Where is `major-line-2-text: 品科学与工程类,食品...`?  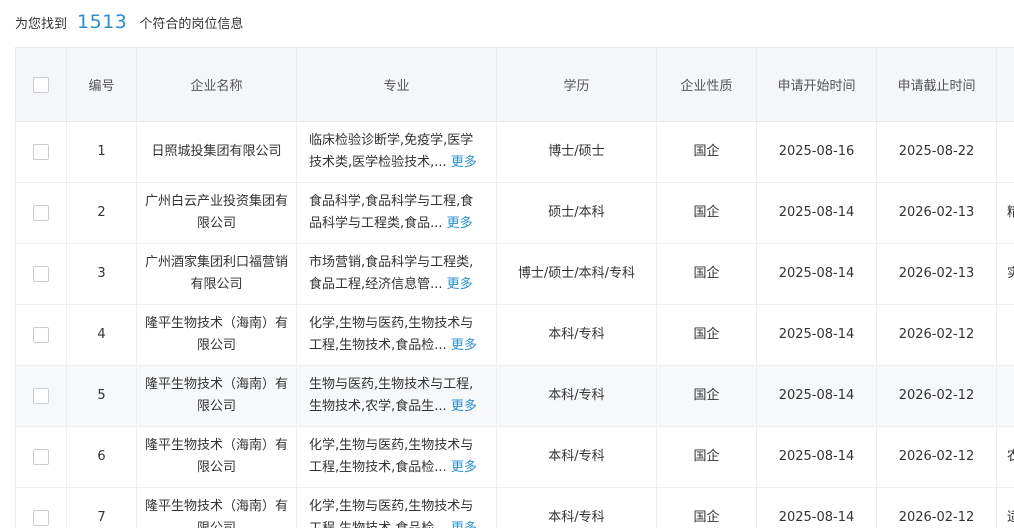 major-line-2-text: 品科学与工程类,食品... is located at coordinates (376, 223).